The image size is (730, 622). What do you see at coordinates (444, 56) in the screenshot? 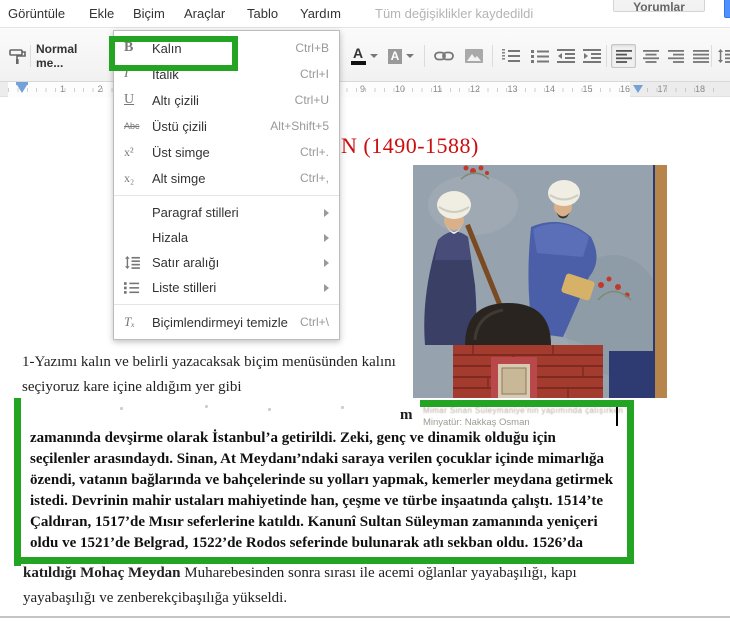
I see `insert-link-icon` at bounding box center [444, 56].